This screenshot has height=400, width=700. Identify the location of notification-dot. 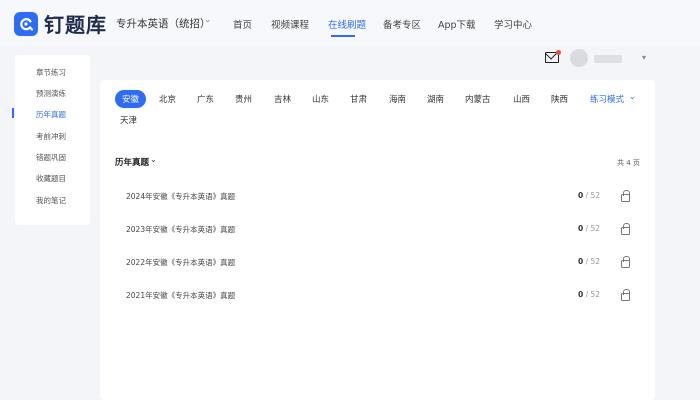
(558, 52).